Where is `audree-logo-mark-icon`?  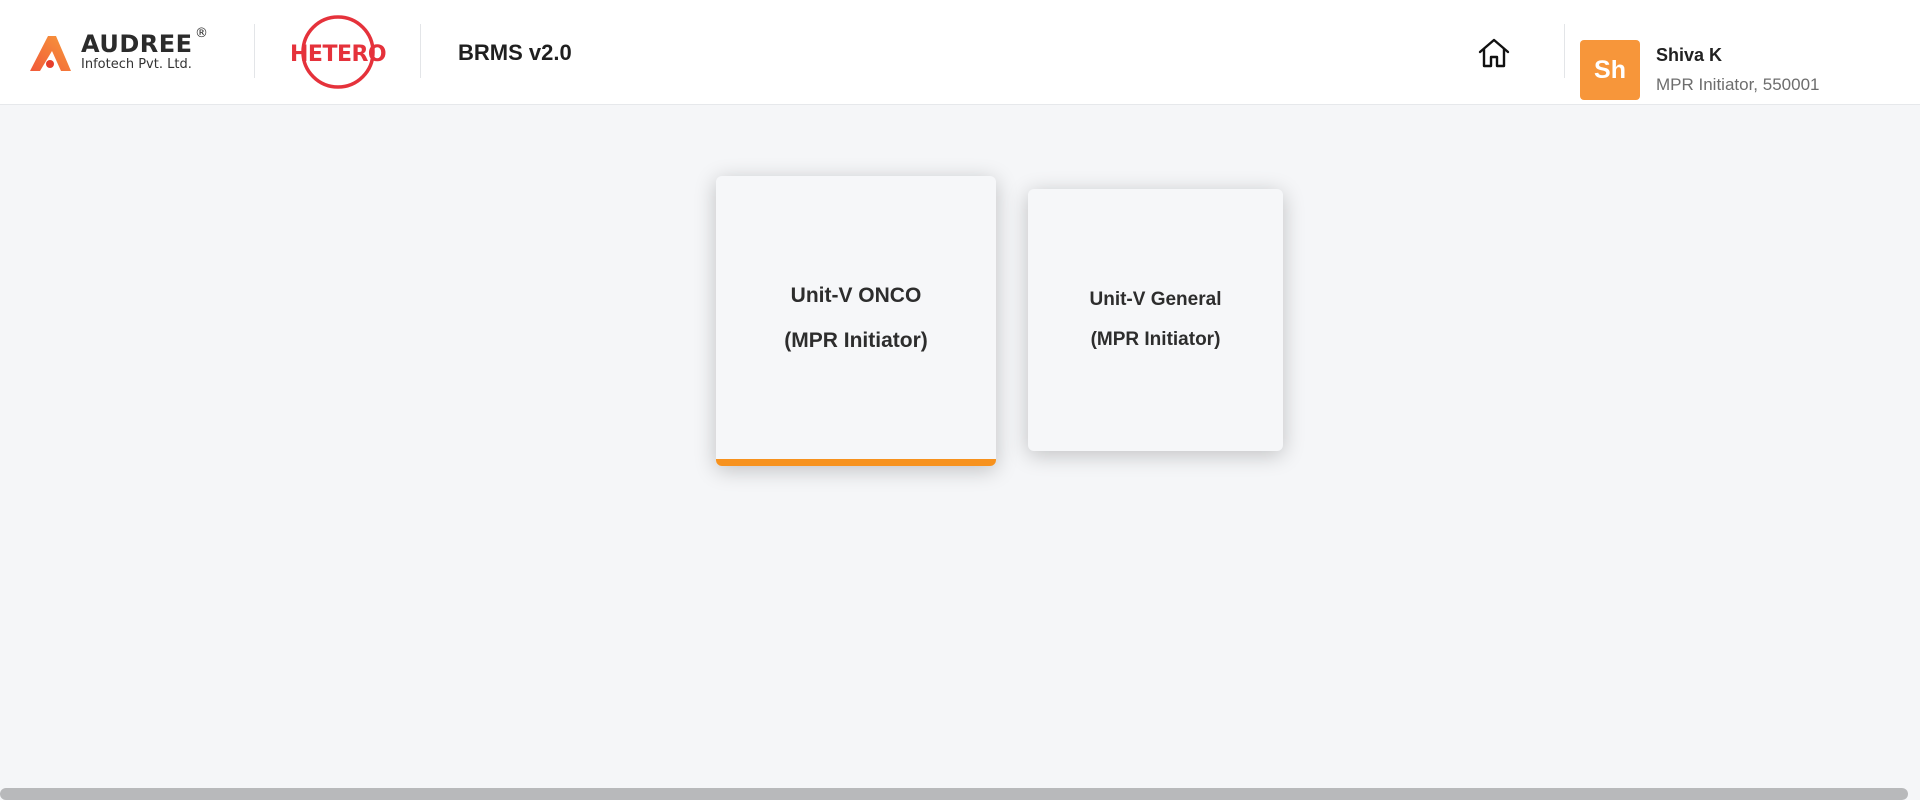 audree-logo-mark-icon is located at coordinates (50, 53).